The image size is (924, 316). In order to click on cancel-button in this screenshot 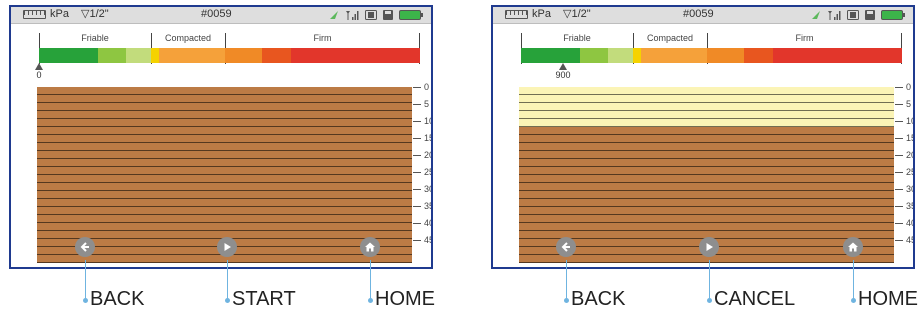, I will do `click(709, 247)`.